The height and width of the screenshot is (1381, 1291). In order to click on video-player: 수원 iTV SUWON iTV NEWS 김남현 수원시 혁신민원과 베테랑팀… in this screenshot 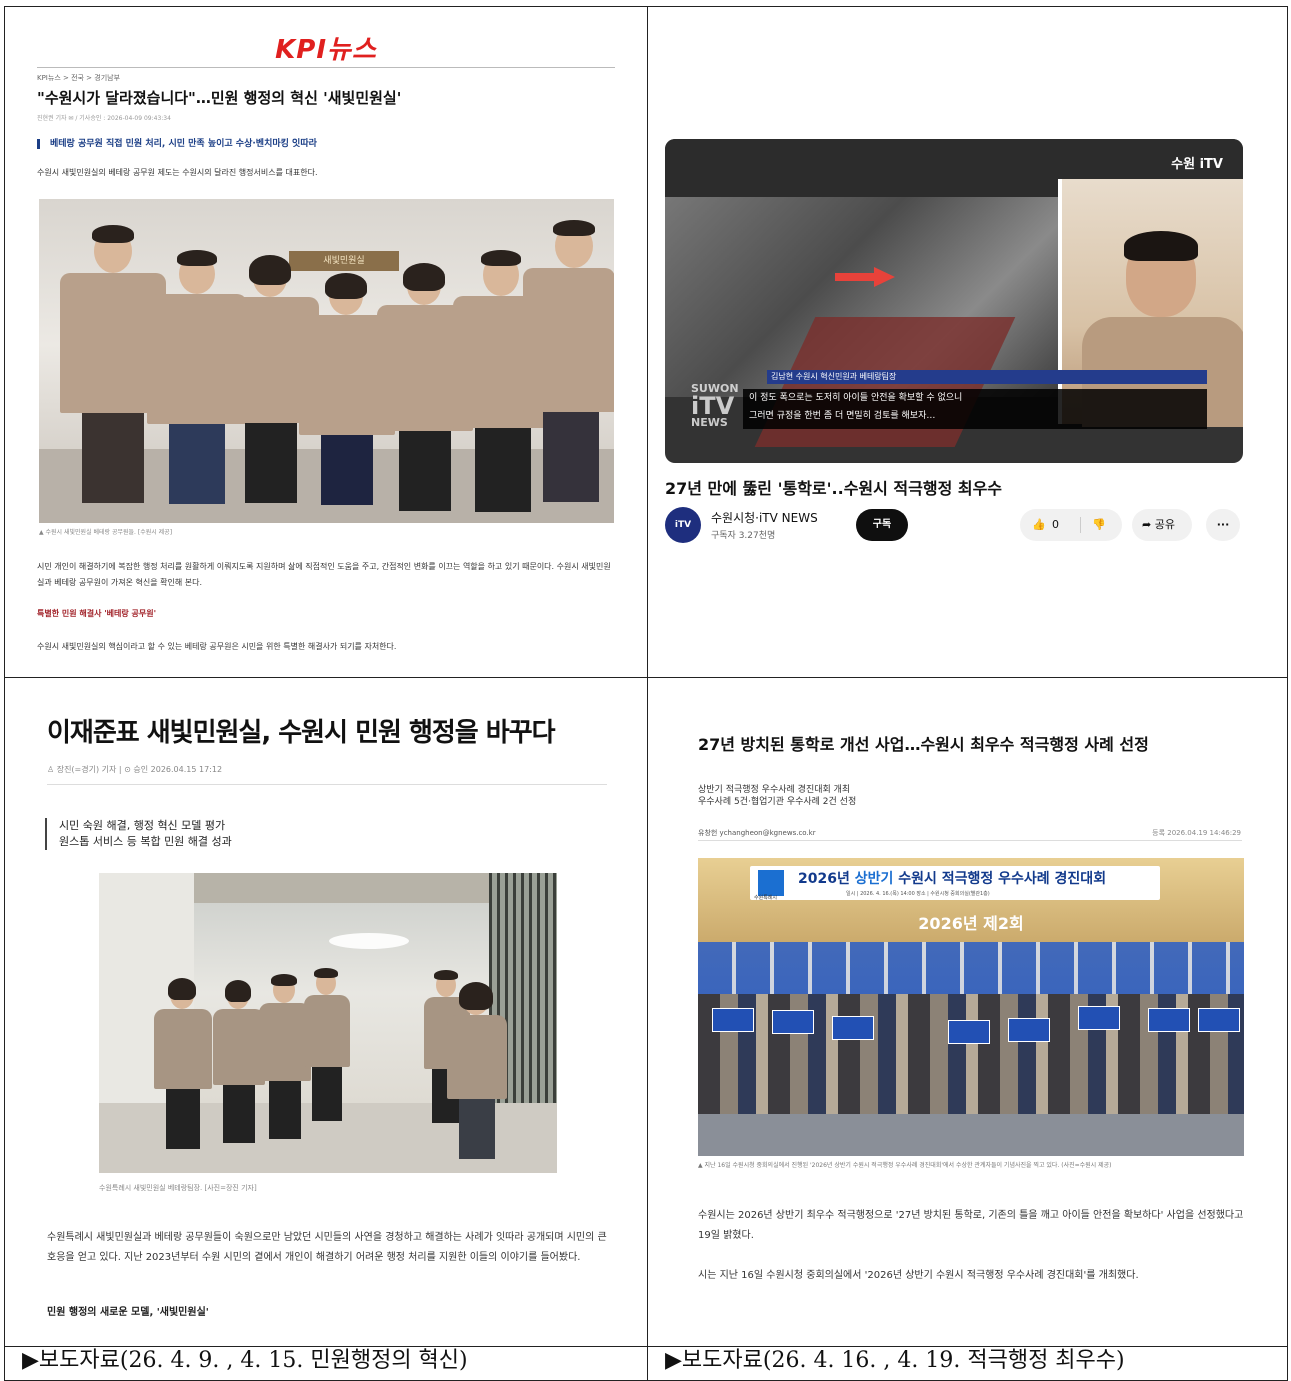, I will do `click(954, 301)`.